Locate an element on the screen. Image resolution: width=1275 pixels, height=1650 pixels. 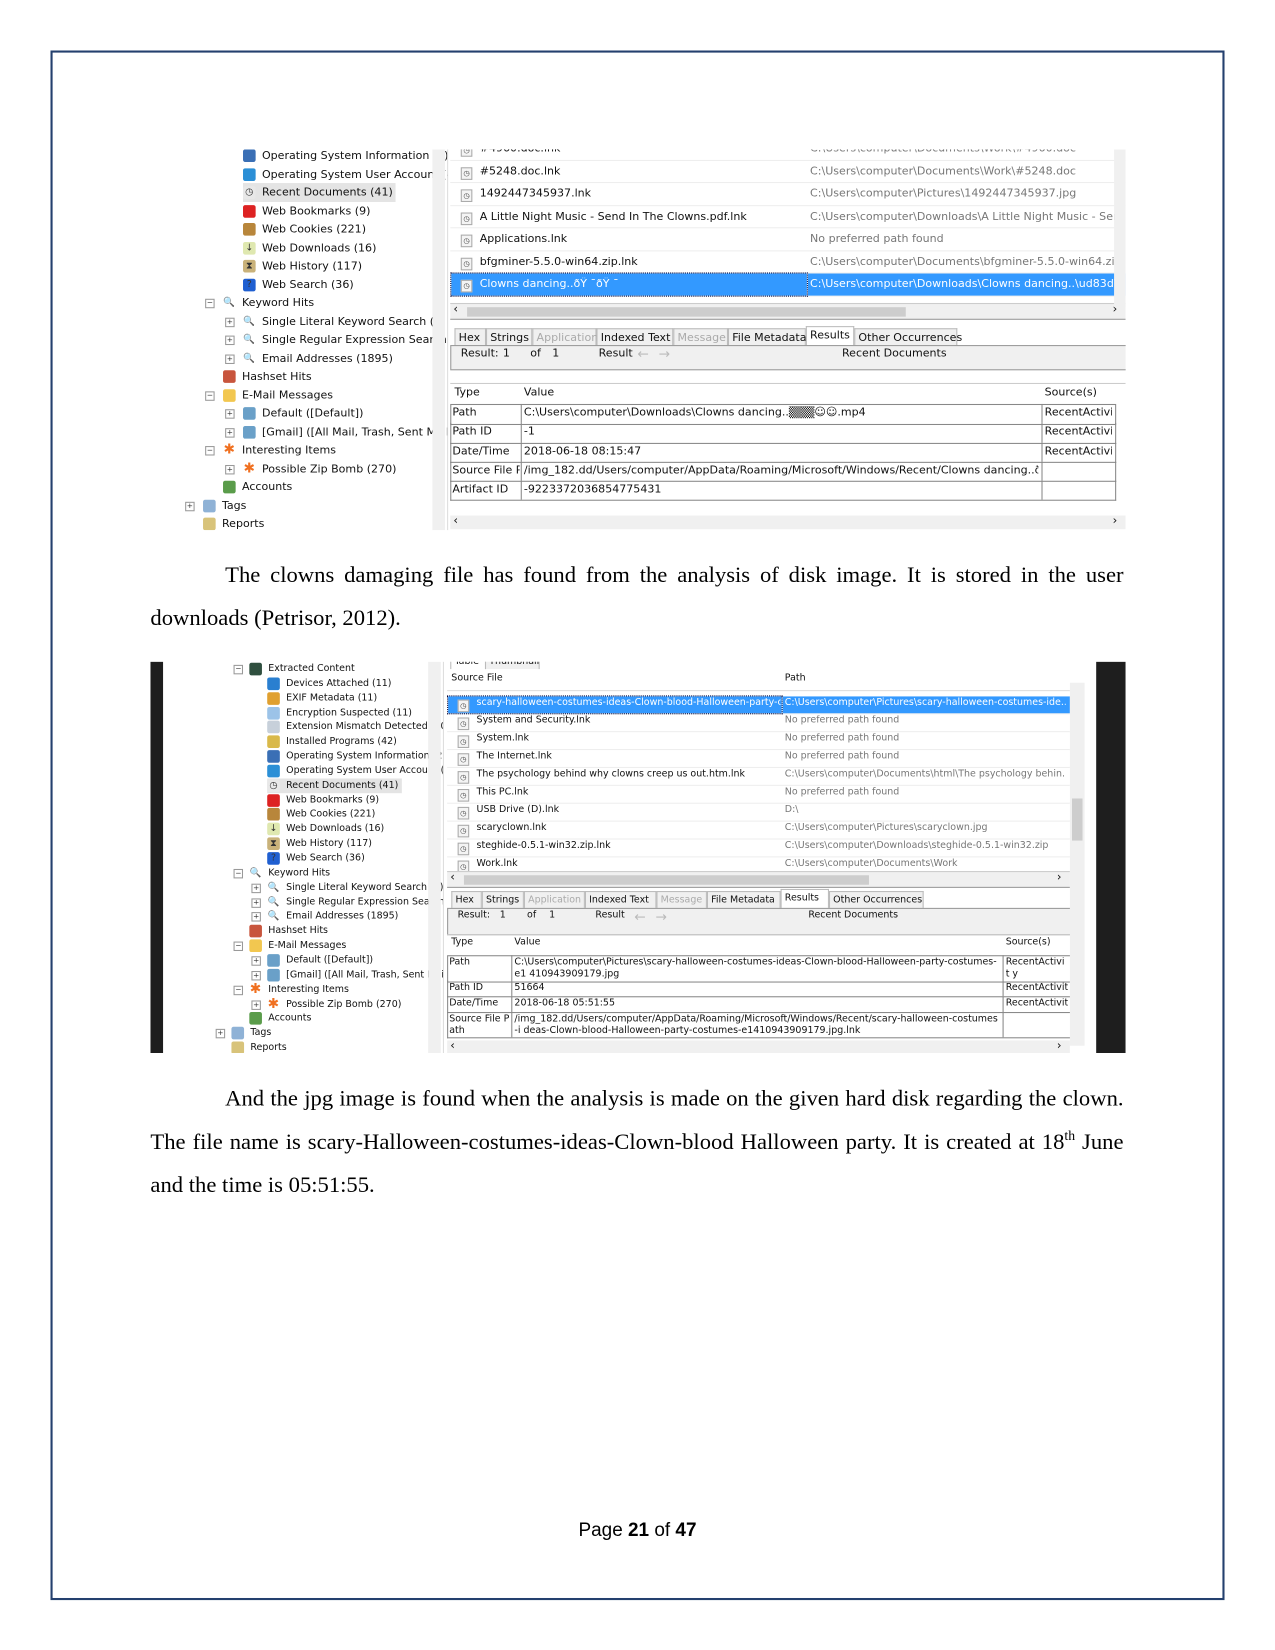
tree-item-installed-programs-42: Installed Programs (42) is located at coordinates (333, 742).